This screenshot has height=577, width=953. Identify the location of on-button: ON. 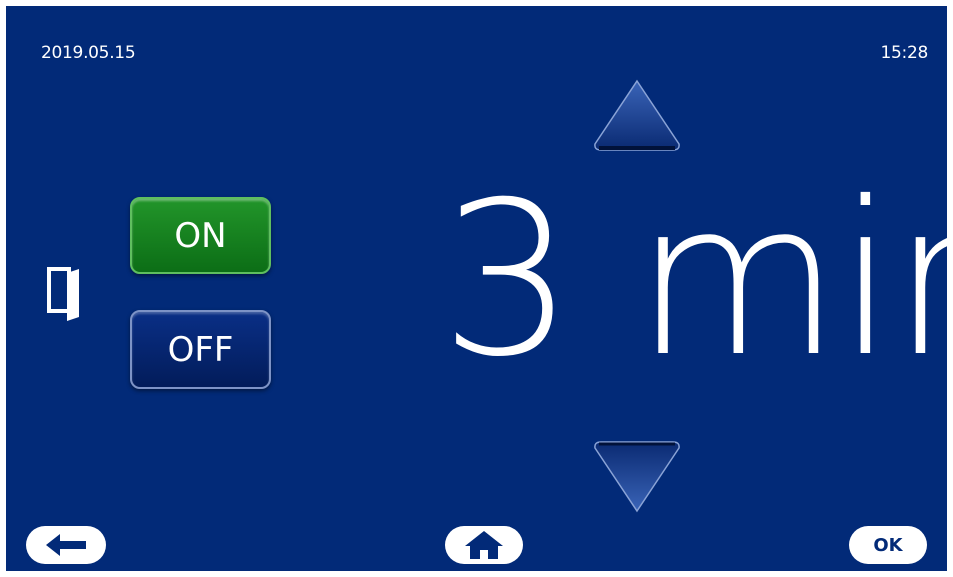
(200, 235).